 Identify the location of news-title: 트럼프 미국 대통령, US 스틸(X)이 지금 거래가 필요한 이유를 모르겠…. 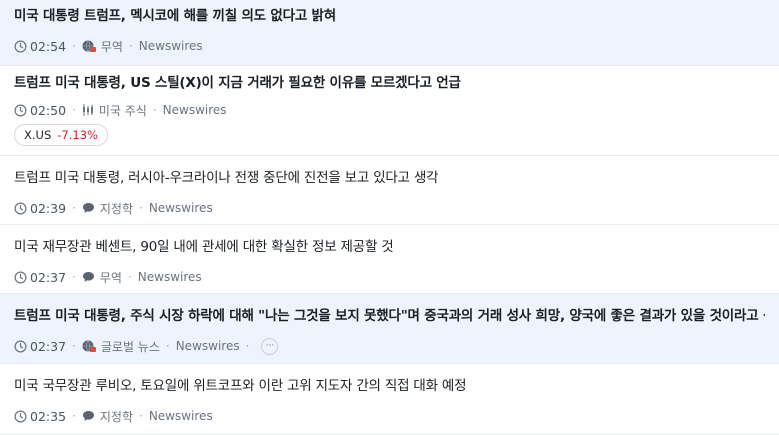
(389, 83).